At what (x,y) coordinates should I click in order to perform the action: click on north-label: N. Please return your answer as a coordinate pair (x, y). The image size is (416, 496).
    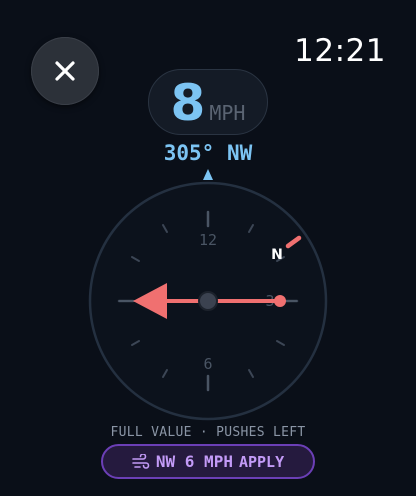
    Looking at the image, I should click on (277, 255).